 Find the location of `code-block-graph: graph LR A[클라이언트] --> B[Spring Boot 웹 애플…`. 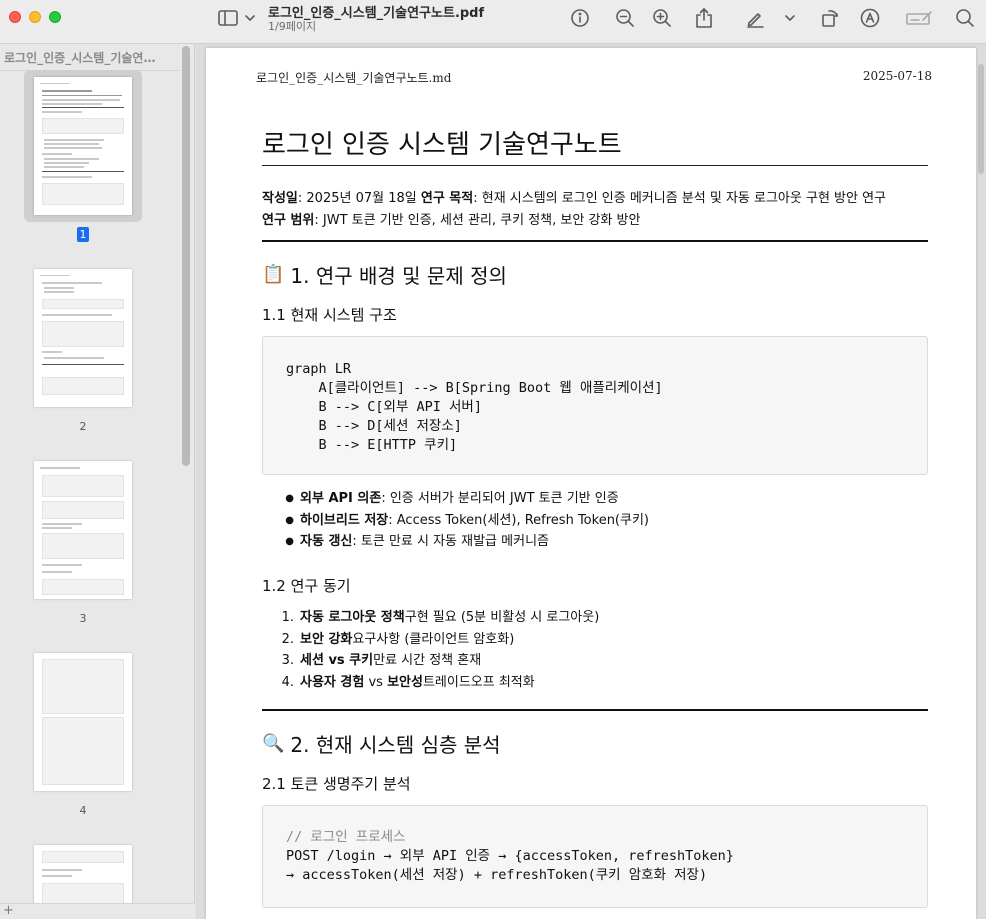

code-block-graph: graph LR A[클라이언트] --> B[Spring Boot 웹 애플… is located at coordinates (595, 405).